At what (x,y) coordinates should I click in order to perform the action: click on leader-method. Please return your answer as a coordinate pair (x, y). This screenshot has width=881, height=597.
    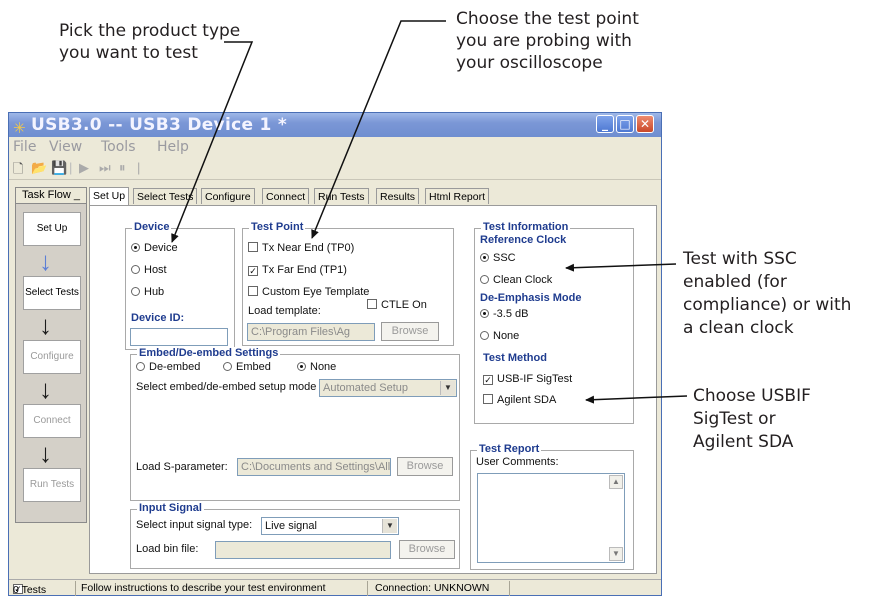
    Looking at the image, I should click on (636, 399).